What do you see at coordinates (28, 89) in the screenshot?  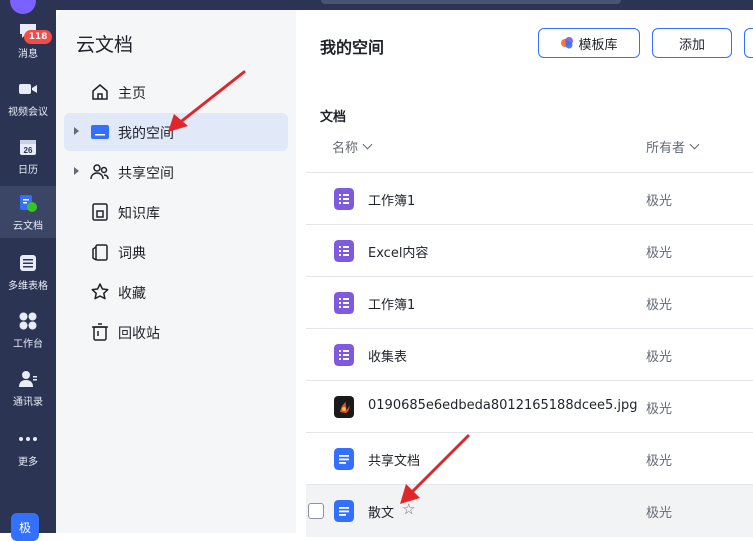 I see `video-camera-icon` at bounding box center [28, 89].